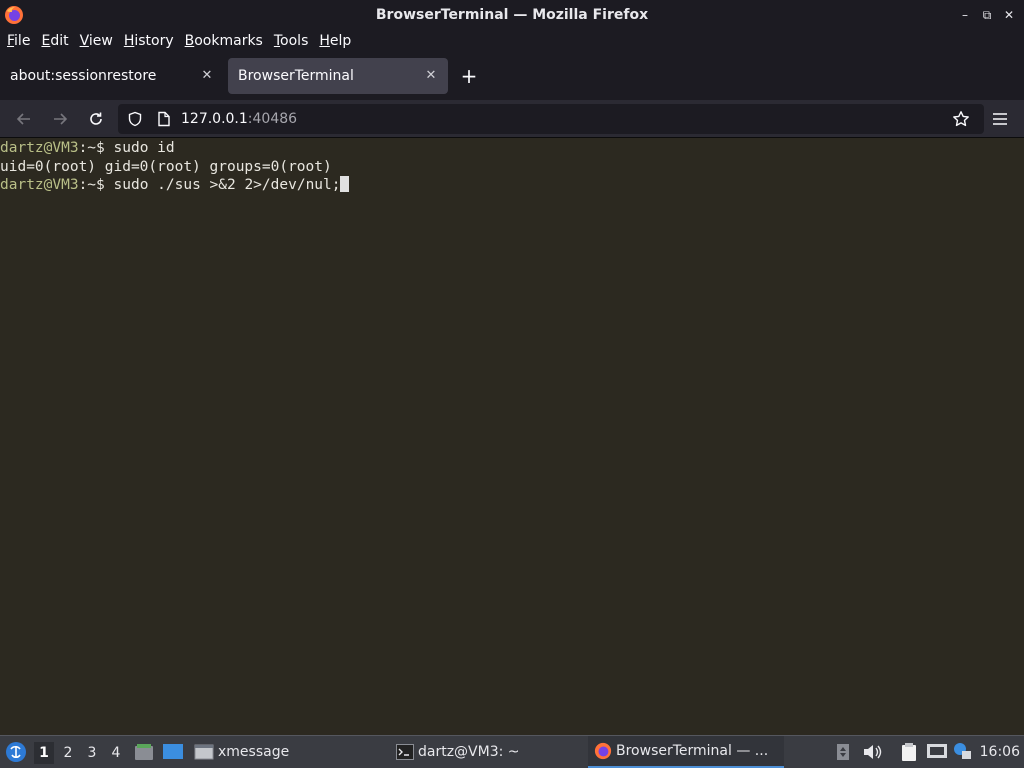  Describe the element at coordinates (512, 185) in the screenshot. I see `terminal-line: dartz@VM3:~$ sudo ./sus >&2 2>/dev/nul;` at that location.